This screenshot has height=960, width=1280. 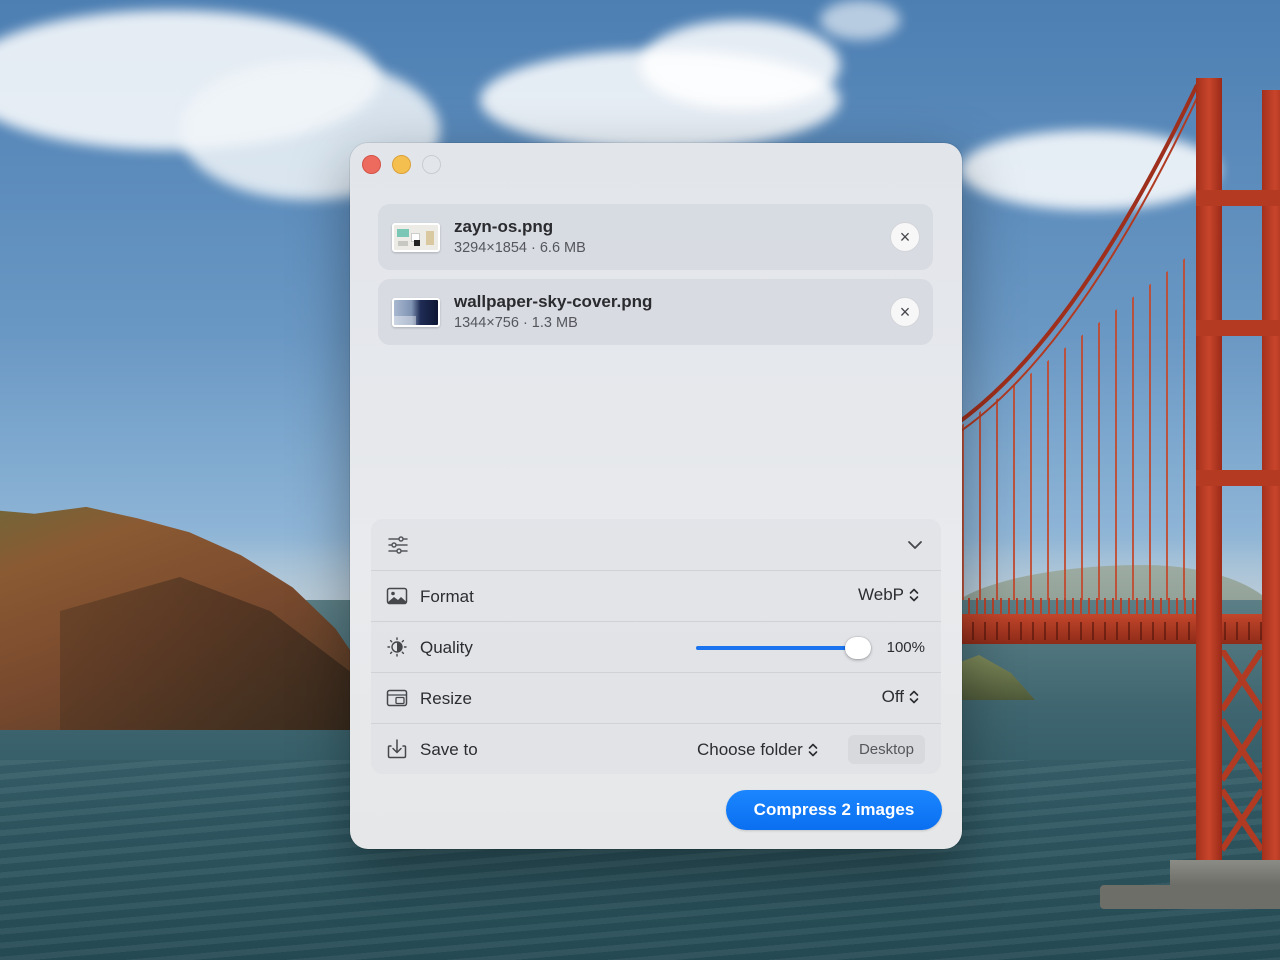 I want to click on close-window-button, so click(x=371, y=164).